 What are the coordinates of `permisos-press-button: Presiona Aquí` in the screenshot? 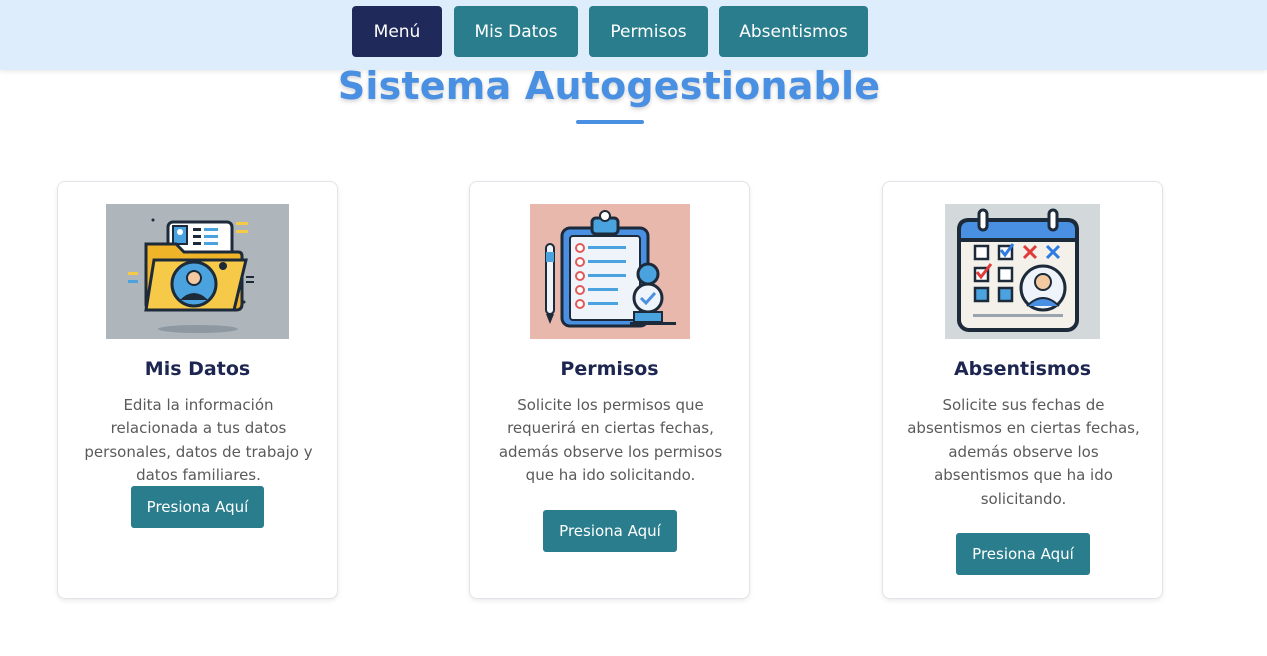 It's located at (610, 531).